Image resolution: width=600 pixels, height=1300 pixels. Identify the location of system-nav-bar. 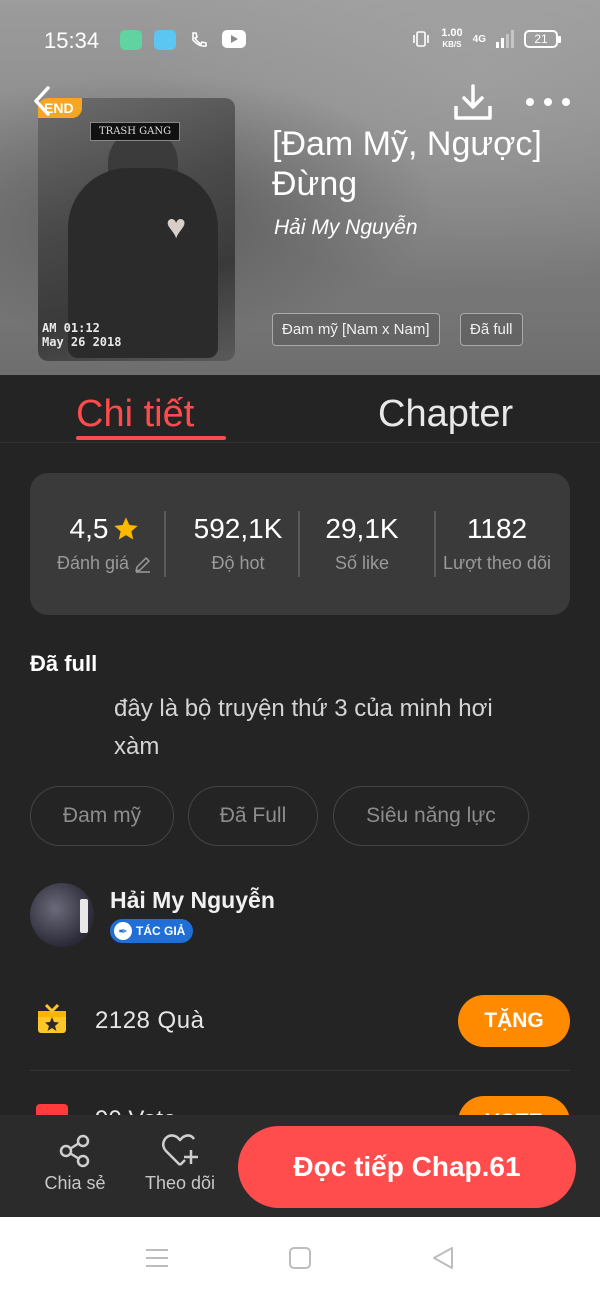
(300, 1258).